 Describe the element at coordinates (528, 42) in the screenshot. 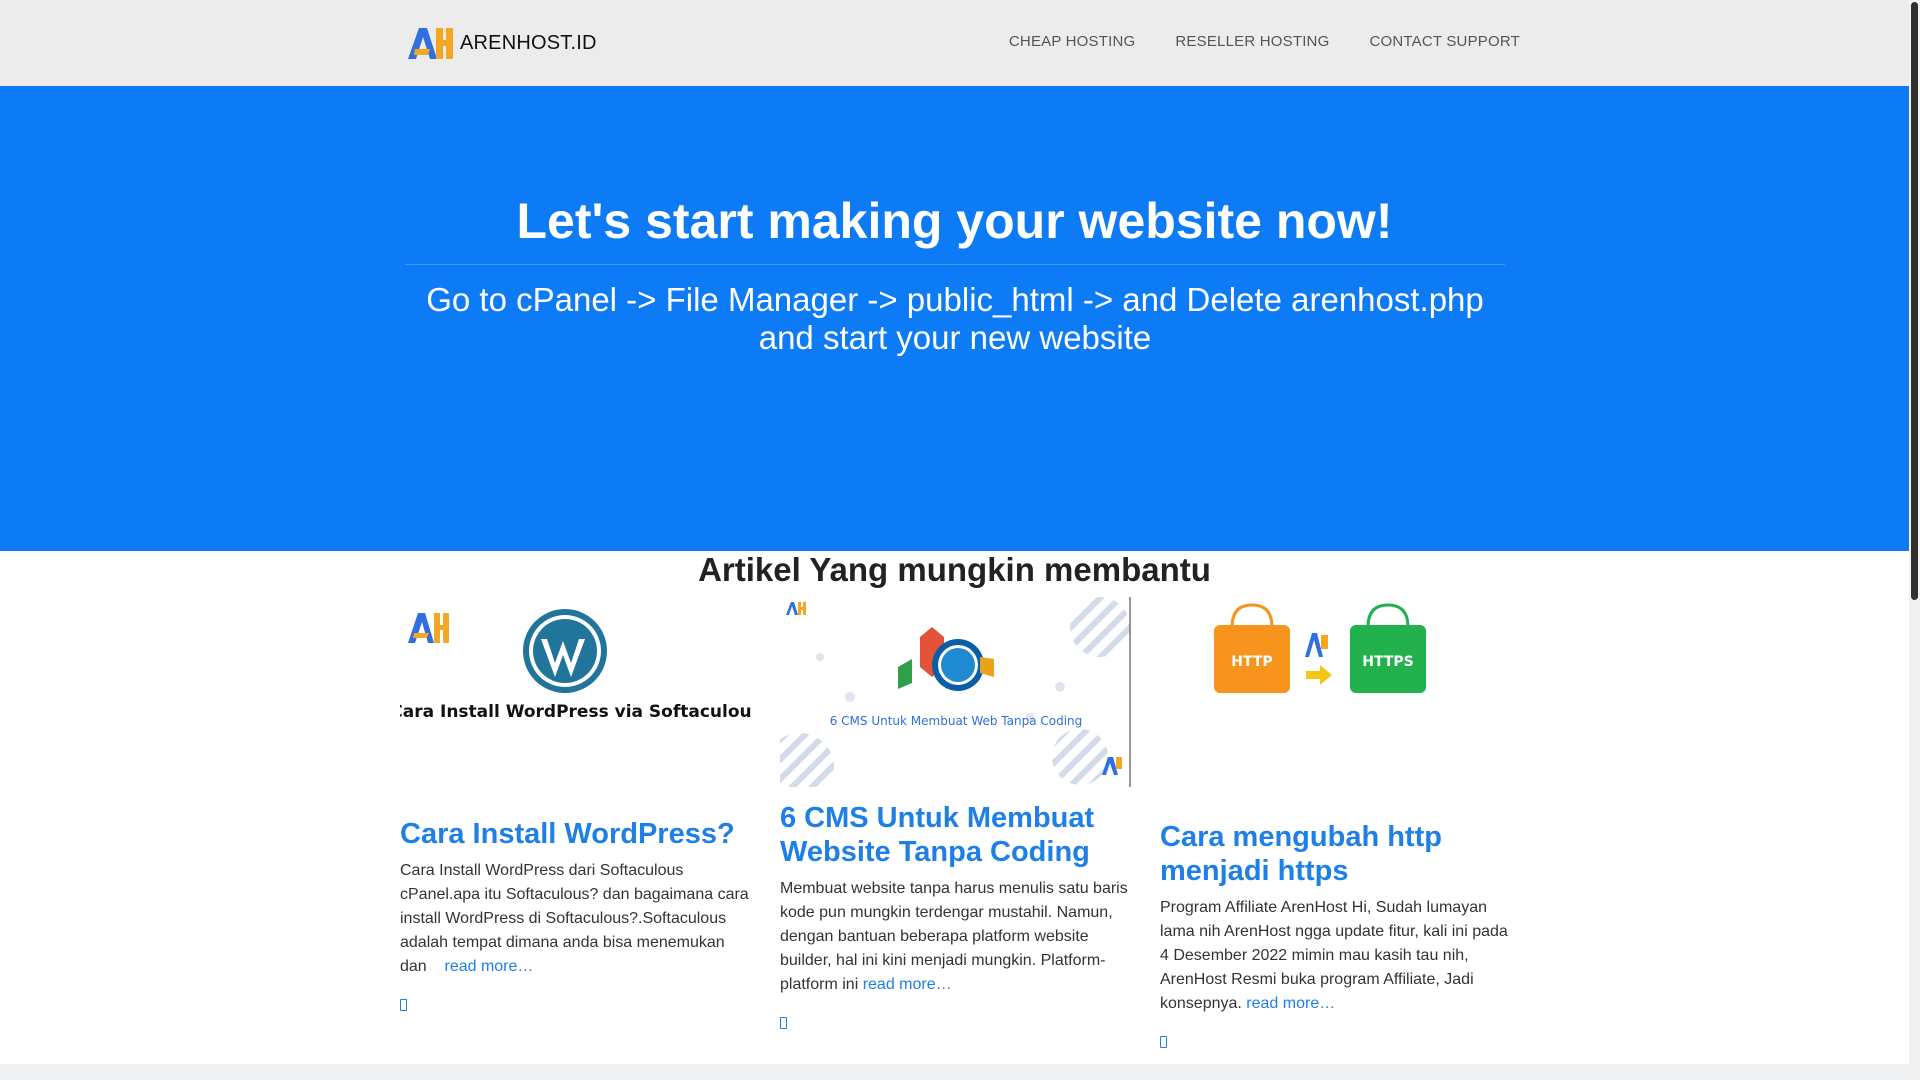

I see `brand-name: ARENHOST.ID` at that location.